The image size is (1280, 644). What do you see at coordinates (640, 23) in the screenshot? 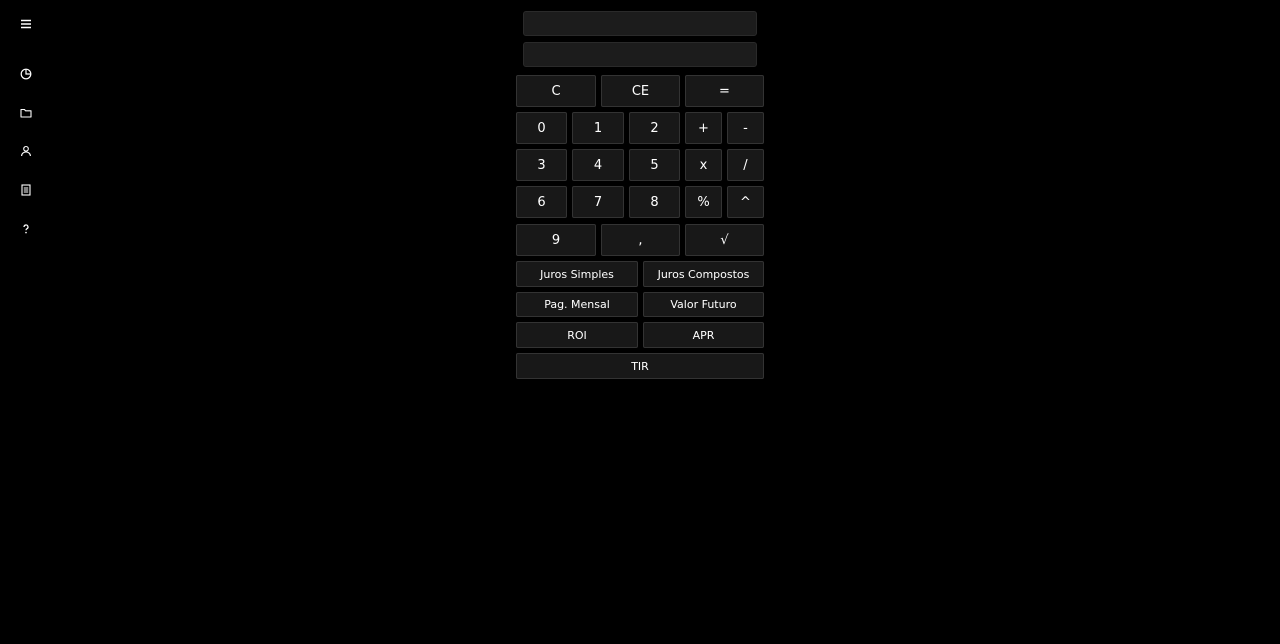
I see `expression-display` at bounding box center [640, 23].